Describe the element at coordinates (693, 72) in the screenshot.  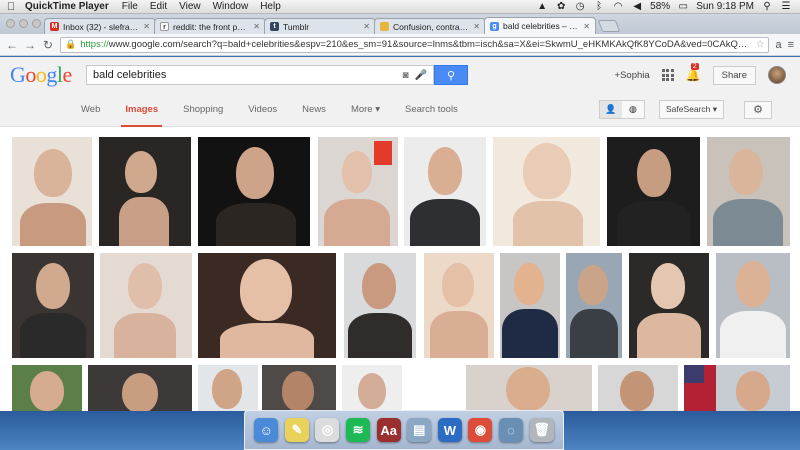
I see `notifications-bell-icon: 🔔 2` at that location.